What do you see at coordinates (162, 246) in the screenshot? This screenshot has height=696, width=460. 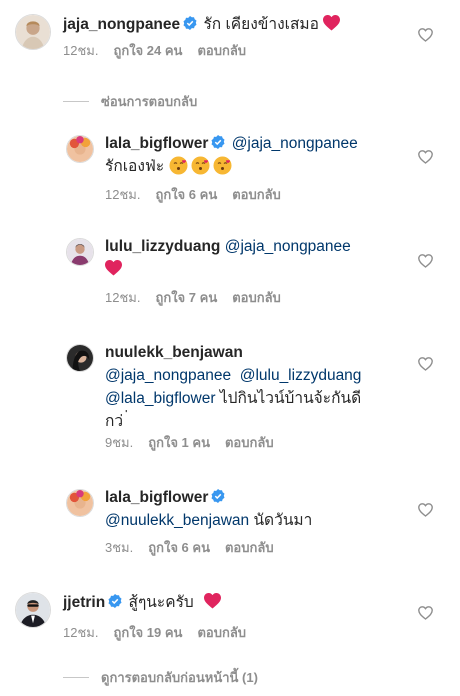 I see `username: lulu_lizzyduang` at bounding box center [162, 246].